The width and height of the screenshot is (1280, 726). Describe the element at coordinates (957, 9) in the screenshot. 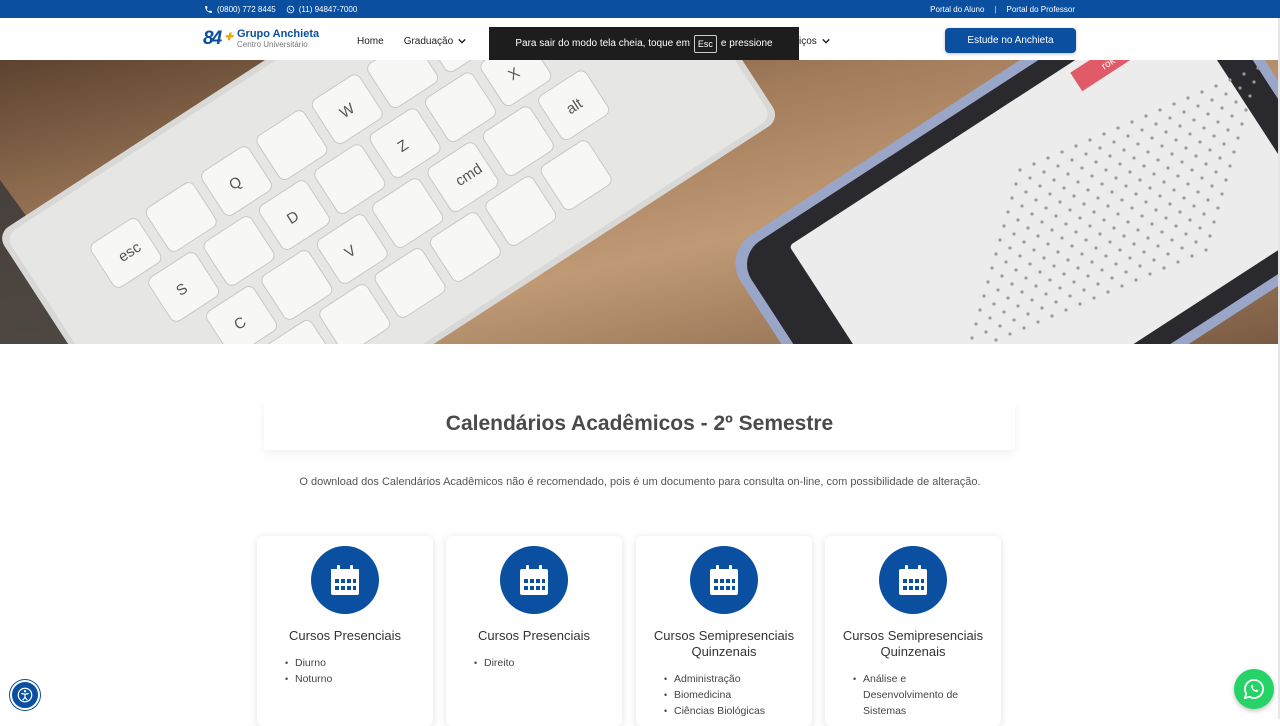

I see `portal-aluno-link: Portal do Aluno` at that location.